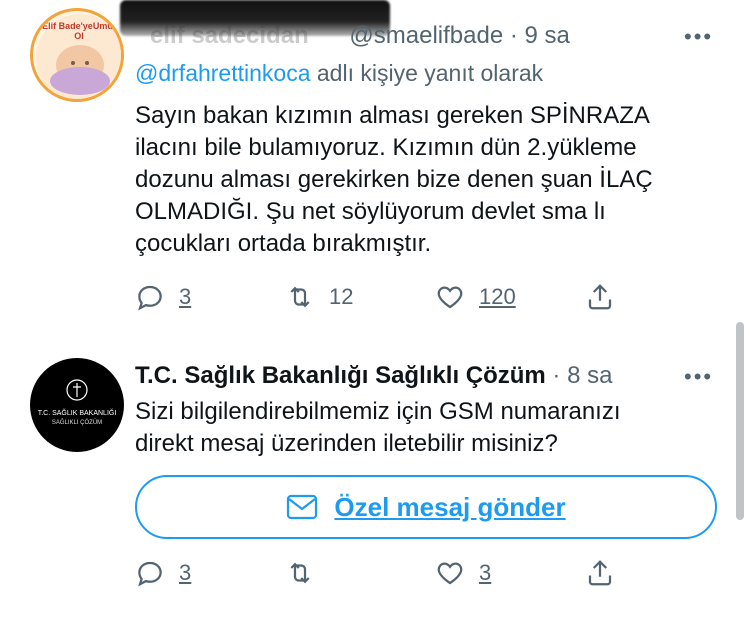 This screenshot has width=750, height=625. What do you see at coordinates (223, 73) in the screenshot?
I see `mention-link: @drfahrettinkoca` at bounding box center [223, 73].